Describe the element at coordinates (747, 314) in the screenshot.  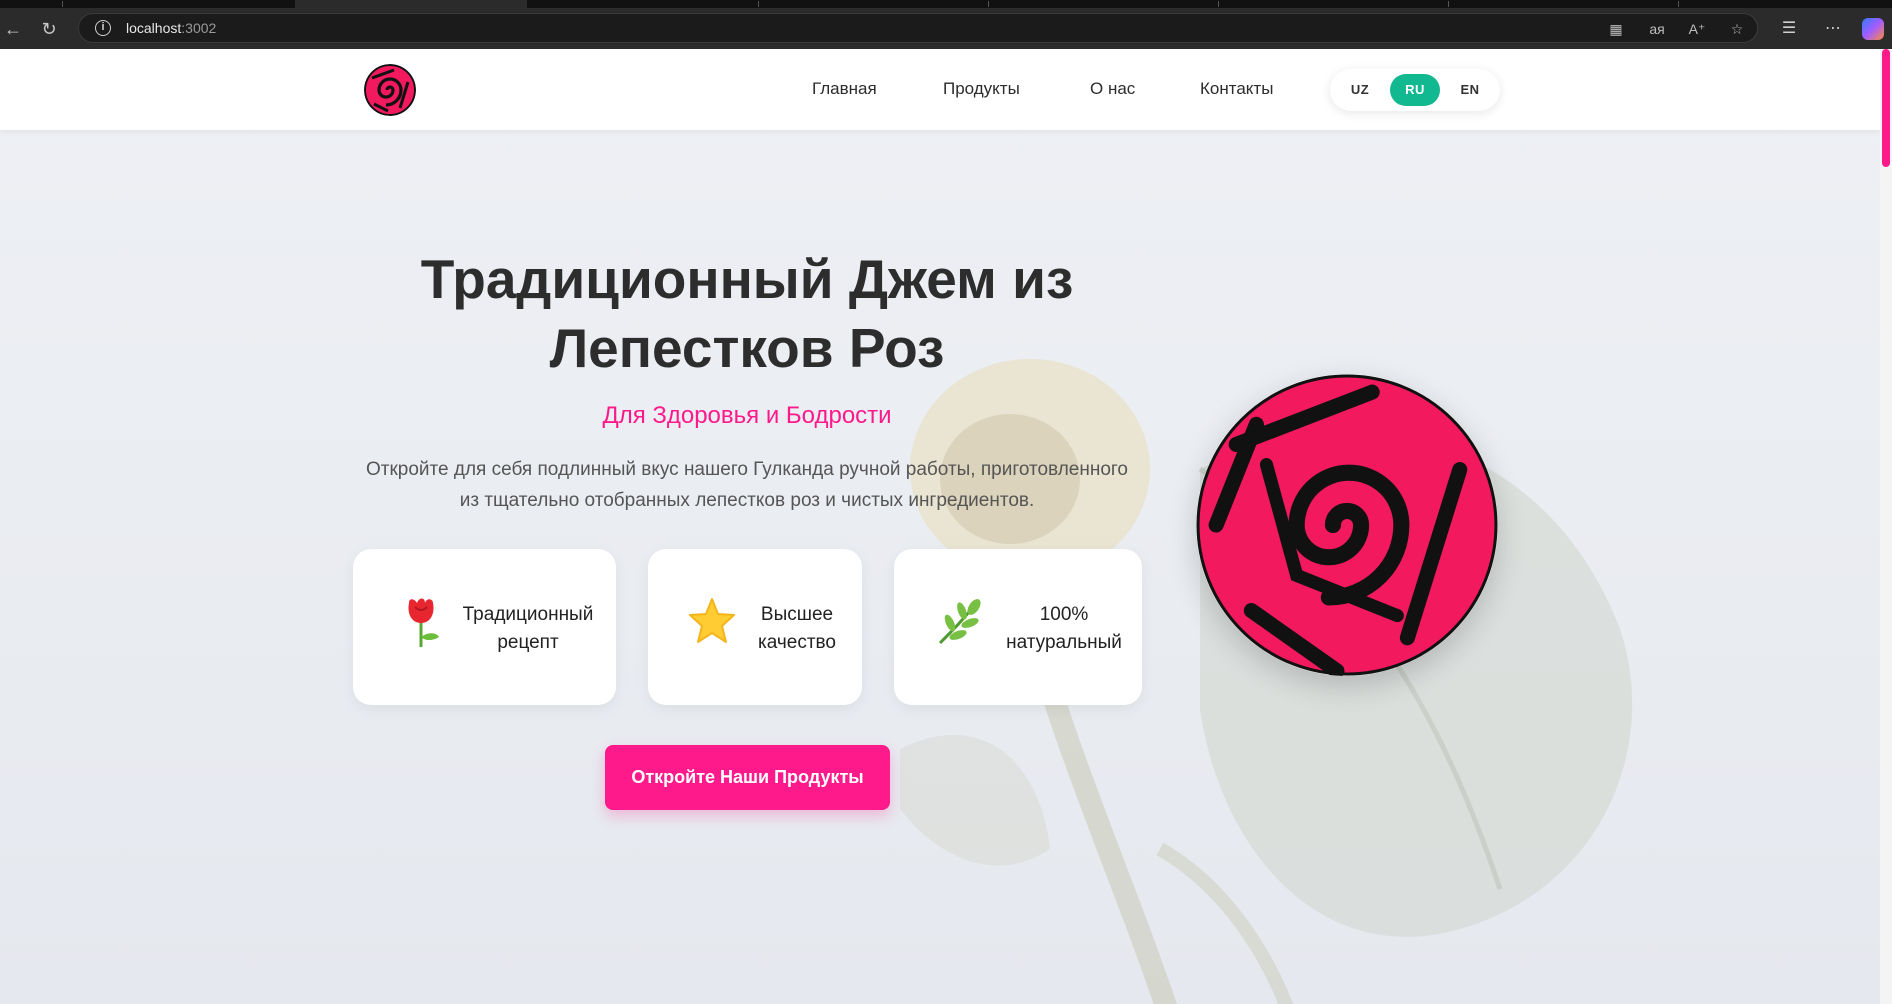
I see `hero-title: Традиционный Джем из Лепестков Роз` at that location.